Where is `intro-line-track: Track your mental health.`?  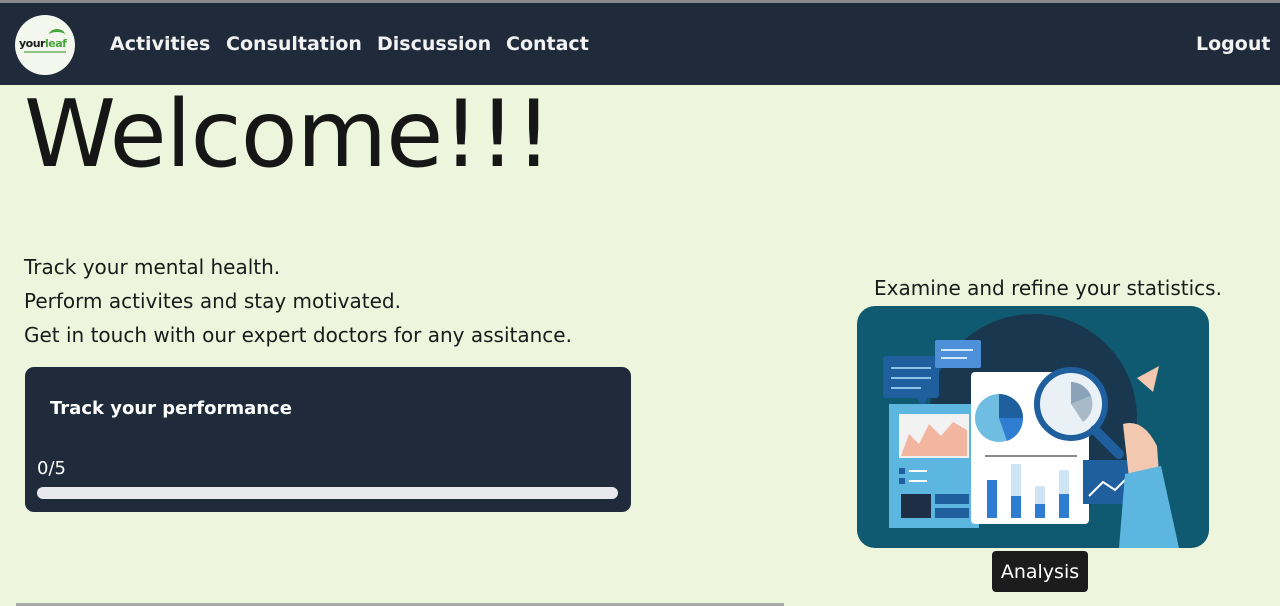
intro-line-track: Track your mental health. is located at coordinates (152, 267).